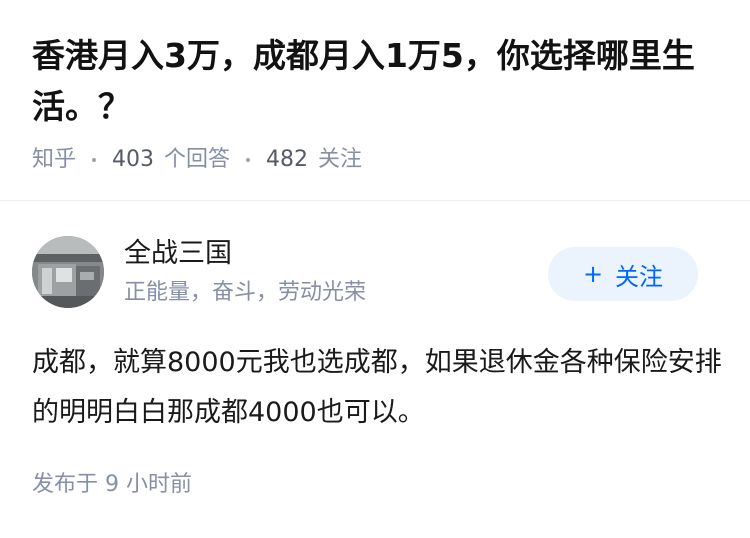 Image resolution: width=750 pixels, height=538 pixels. I want to click on author-bio: 正能量，奋斗，劳动光荣, so click(245, 292).